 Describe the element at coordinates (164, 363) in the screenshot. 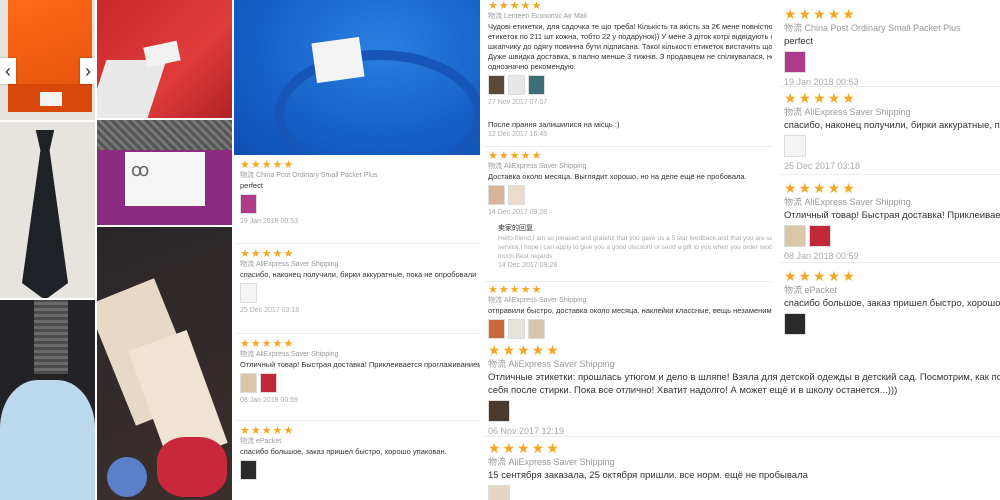

I see `photo-label-rolls` at that location.